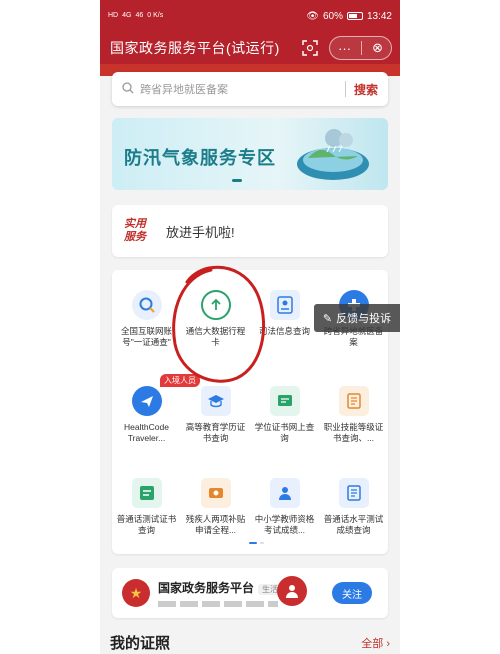 The image size is (500, 654). What do you see at coordinates (219, 324) in the screenshot?
I see `hand-drawn-circle-annotation` at bounding box center [219, 324].